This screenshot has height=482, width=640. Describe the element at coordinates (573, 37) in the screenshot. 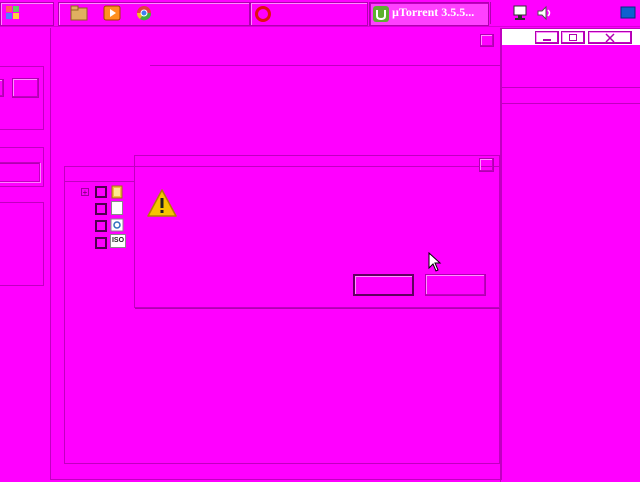

I see `maximize-icon` at that location.